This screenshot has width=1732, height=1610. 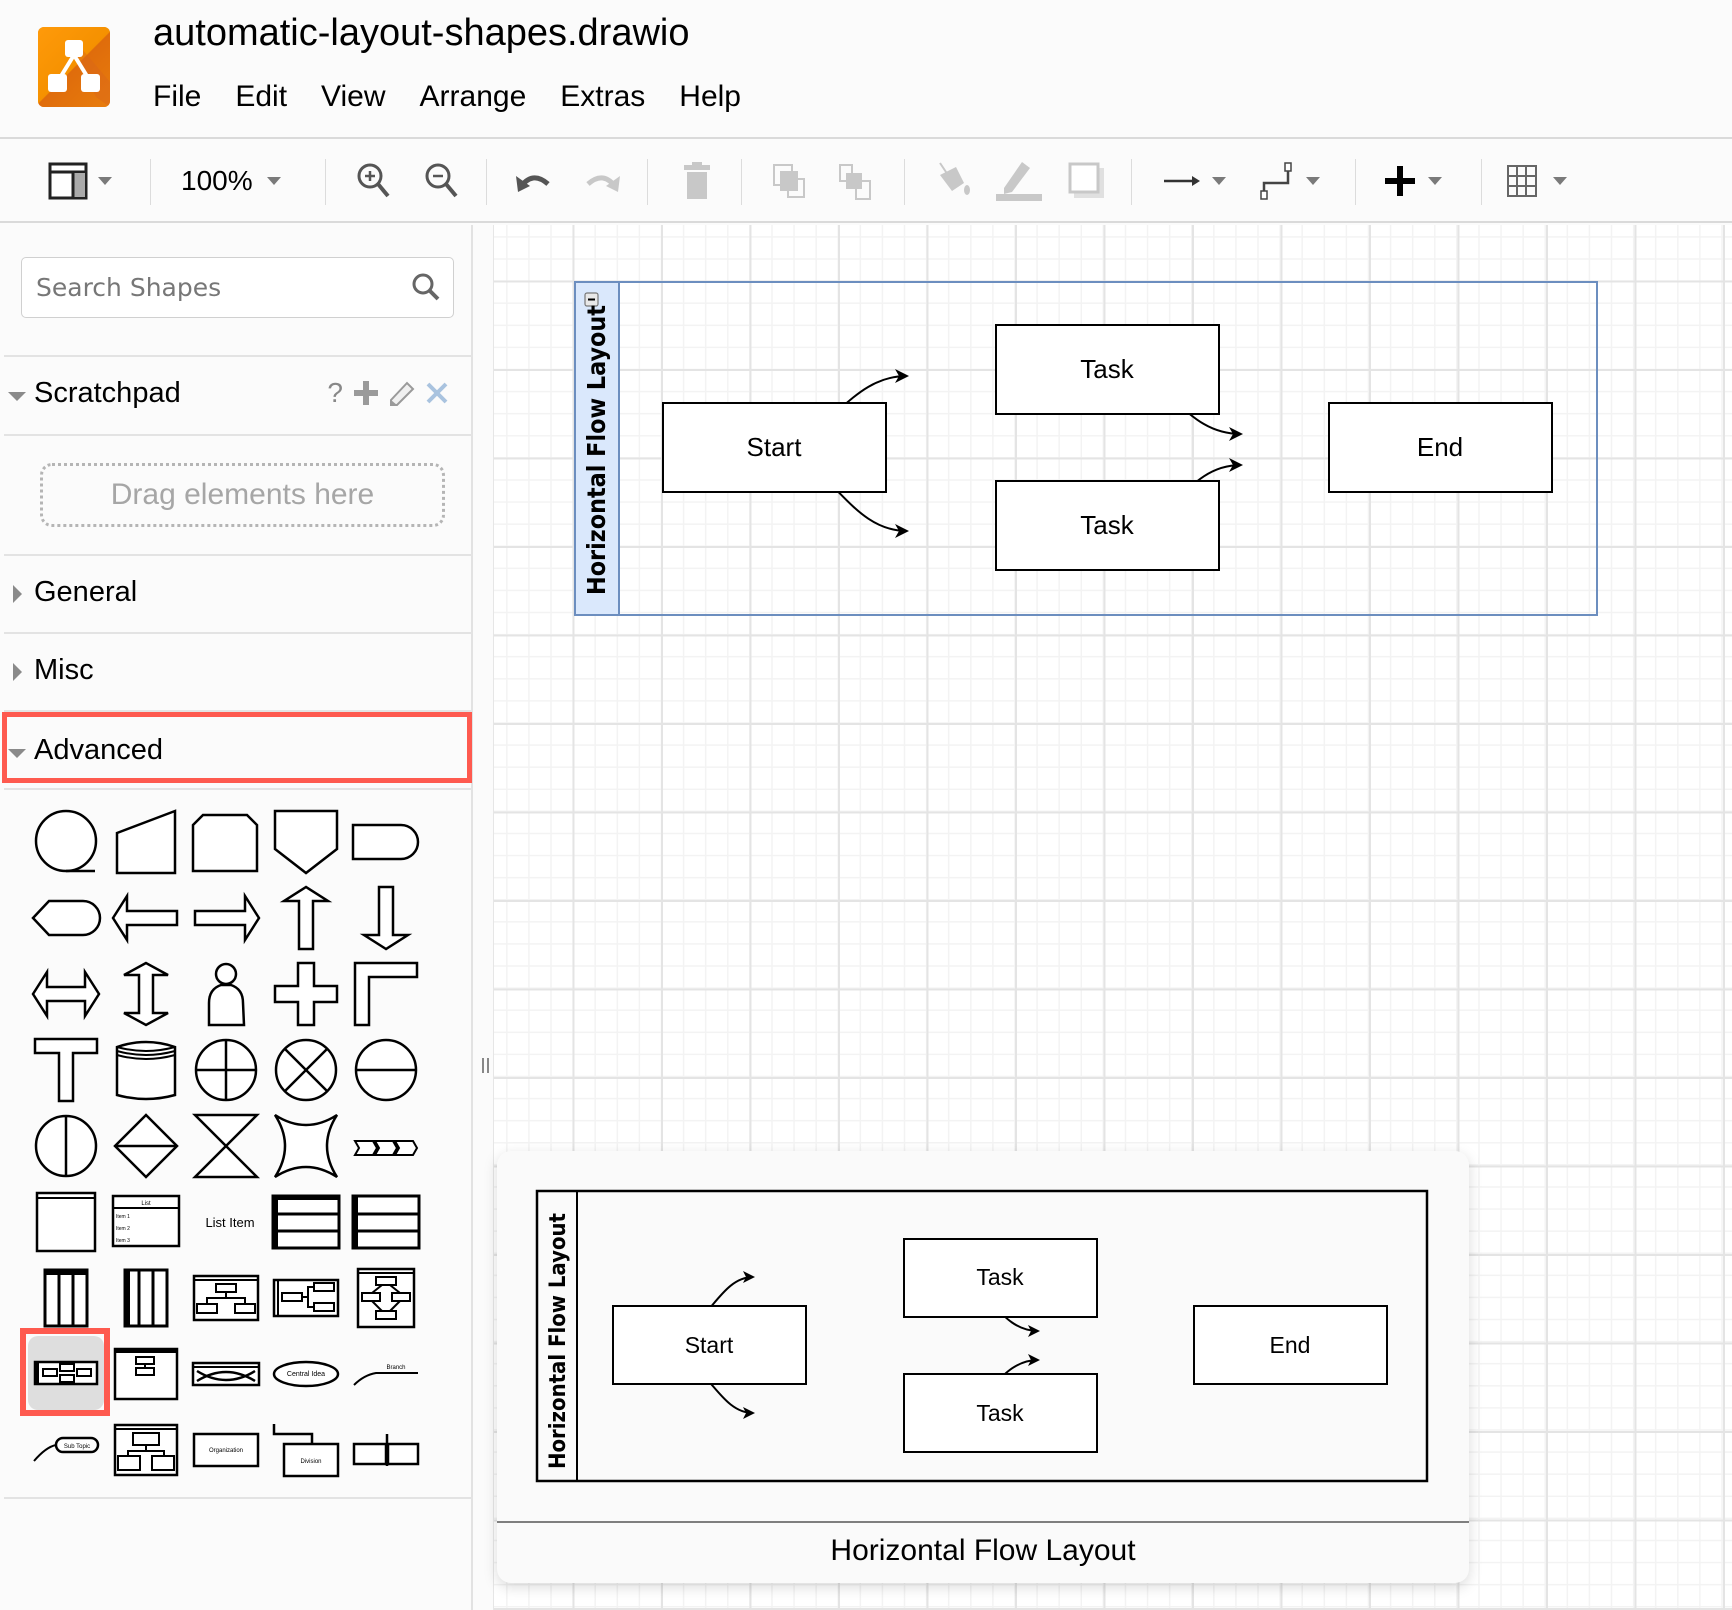 What do you see at coordinates (66, 1298) in the screenshot?
I see `shape-vertical-pool` at bounding box center [66, 1298].